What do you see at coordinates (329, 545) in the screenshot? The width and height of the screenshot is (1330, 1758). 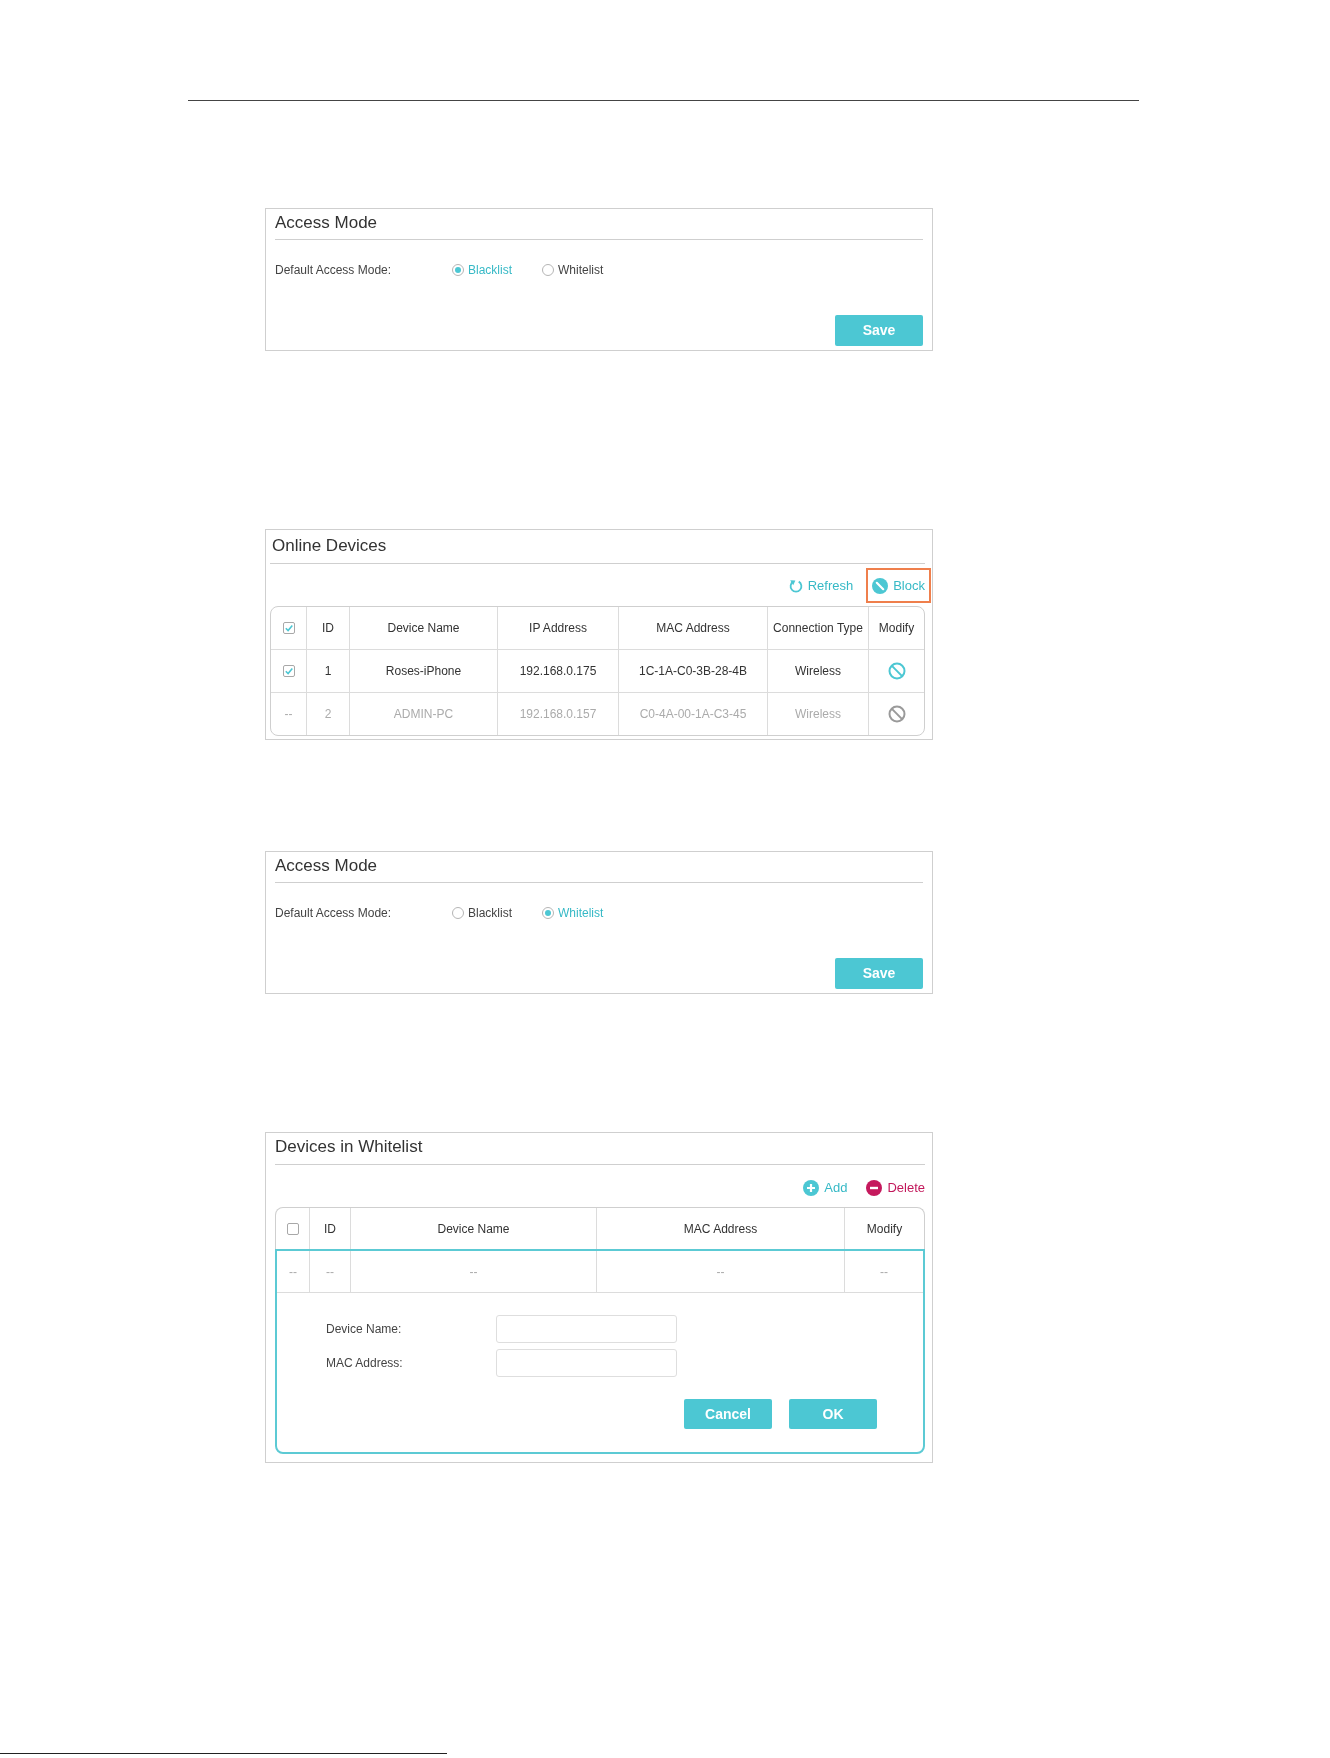 I see `panel-title: Online Devices` at bounding box center [329, 545].